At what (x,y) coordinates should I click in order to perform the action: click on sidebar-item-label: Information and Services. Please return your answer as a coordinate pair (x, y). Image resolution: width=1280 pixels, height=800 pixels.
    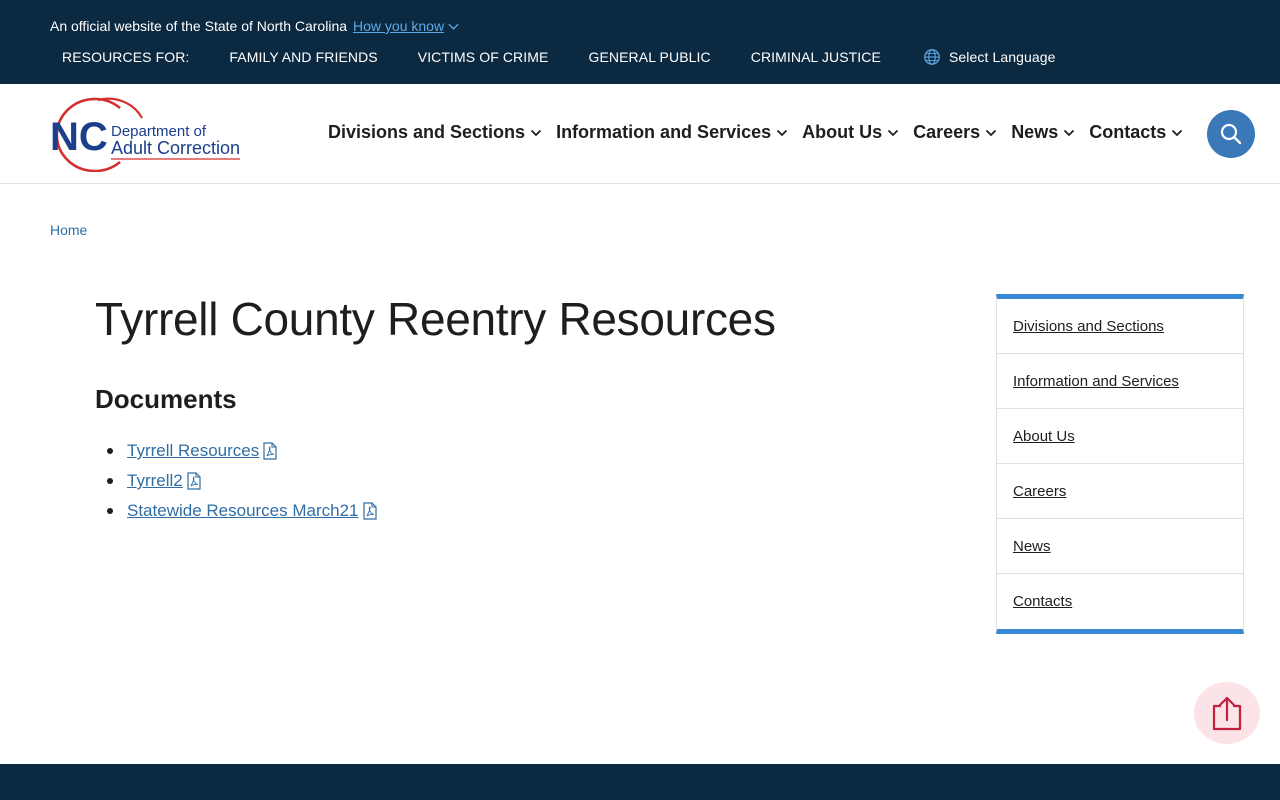
    Looking at the image, I should click on (1096, 381).